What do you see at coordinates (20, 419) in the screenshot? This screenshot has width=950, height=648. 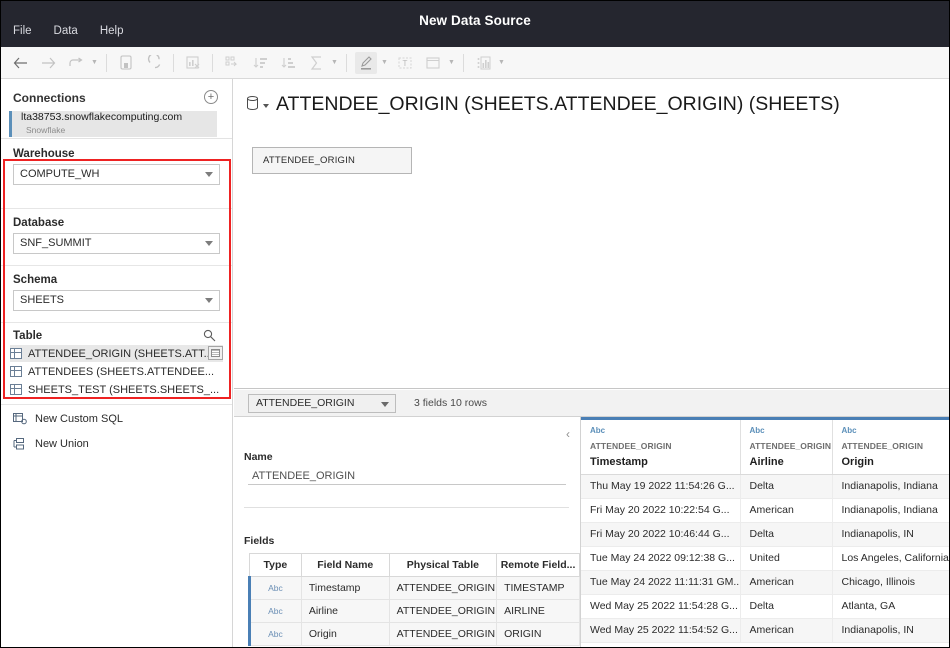 I see `custom-sql-icon` at bounding box center [20, 419].